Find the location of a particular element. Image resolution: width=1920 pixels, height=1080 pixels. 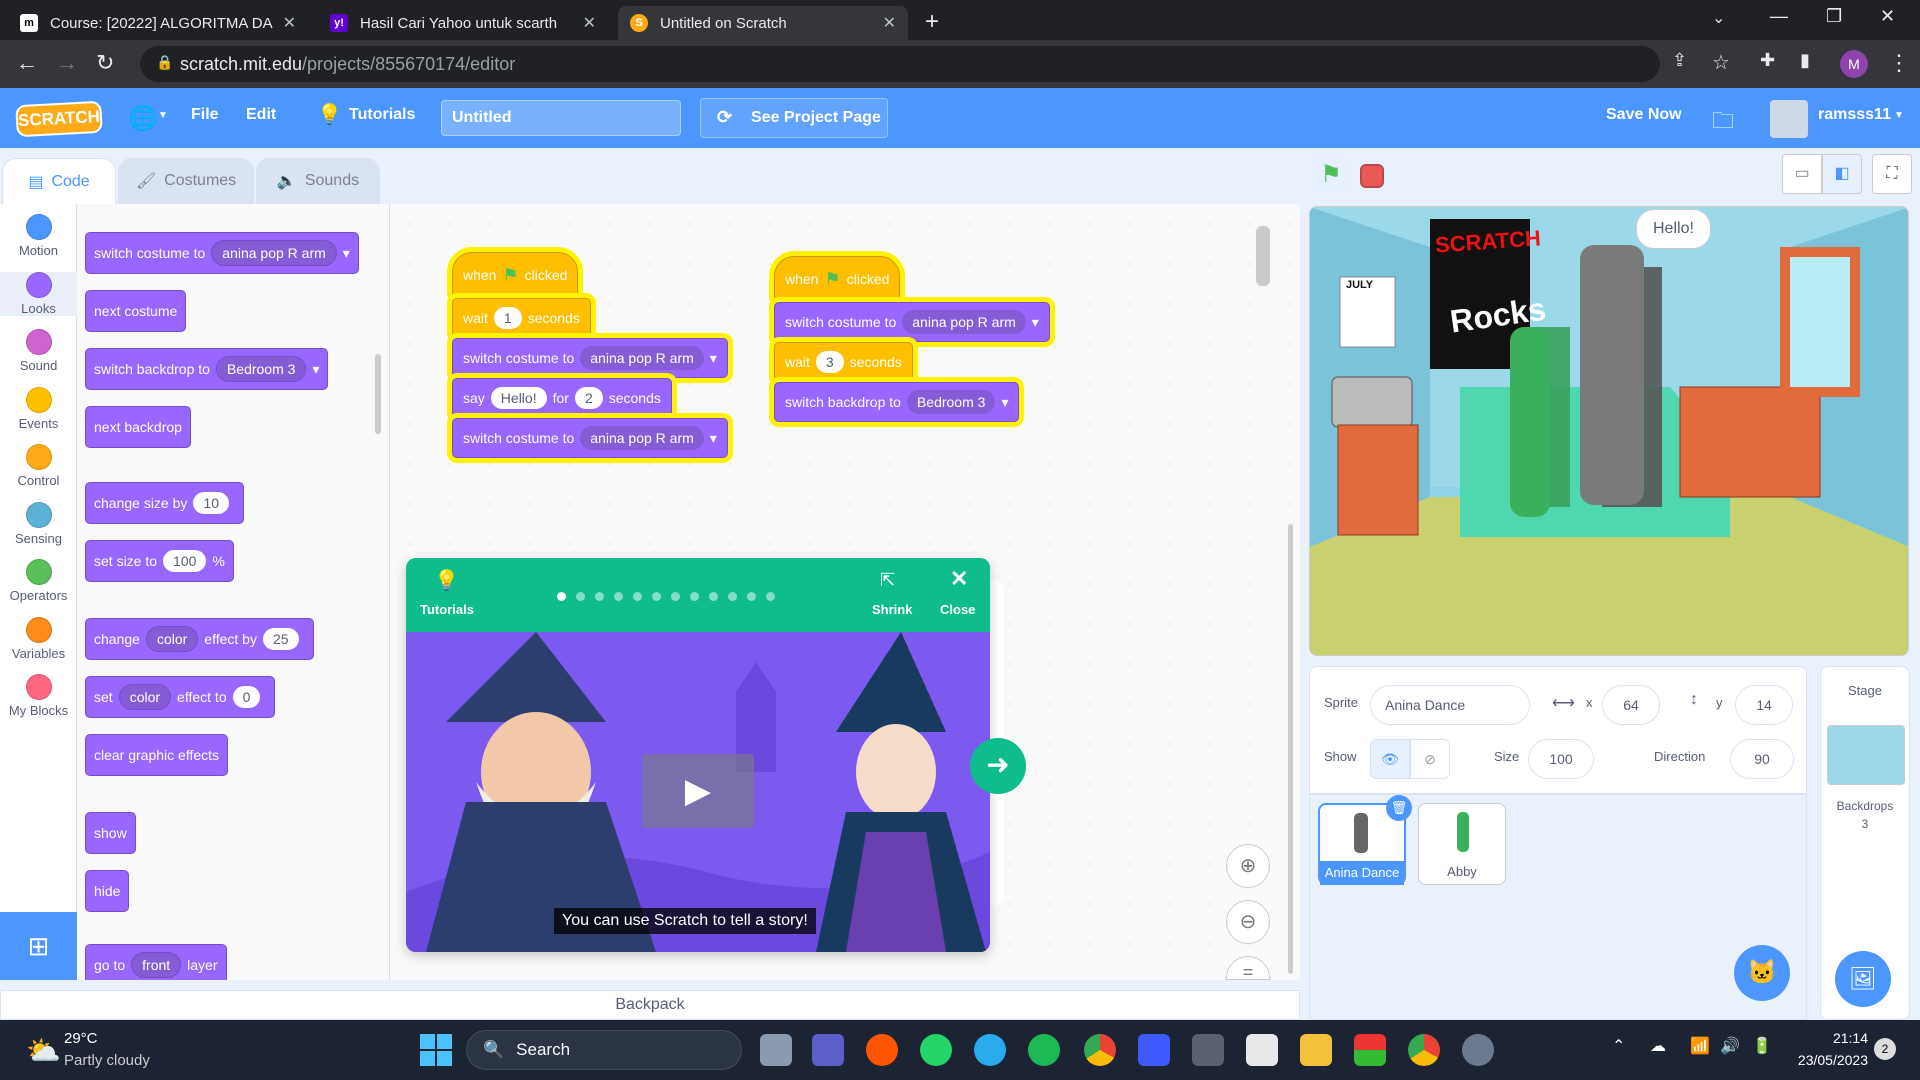

size-change-input: 10 is located at coordinates (211, 503).